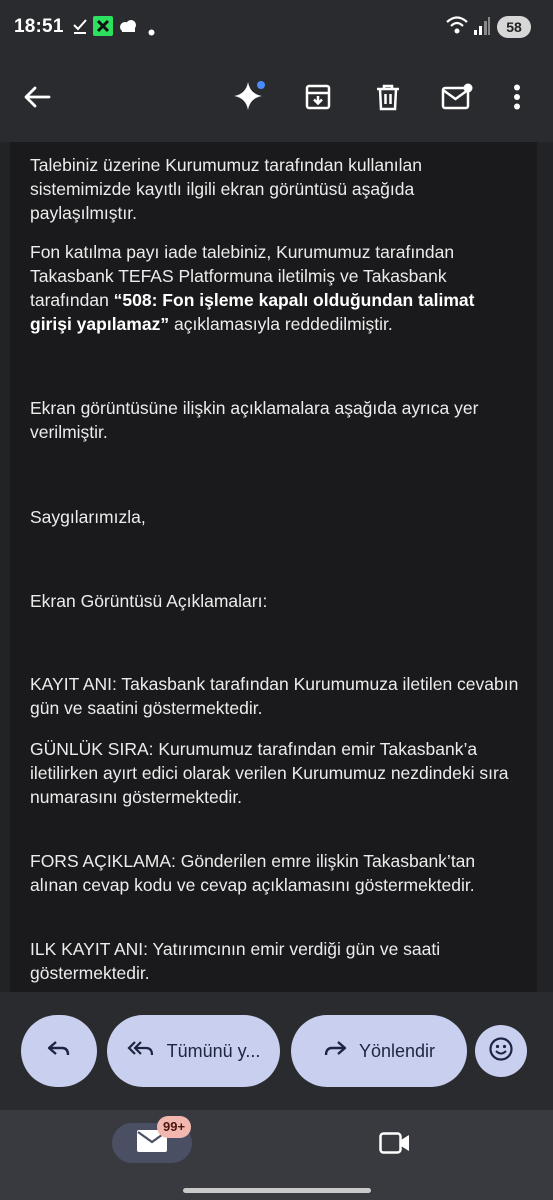  I want to click on back-arrow-icon, so click(37, 99).